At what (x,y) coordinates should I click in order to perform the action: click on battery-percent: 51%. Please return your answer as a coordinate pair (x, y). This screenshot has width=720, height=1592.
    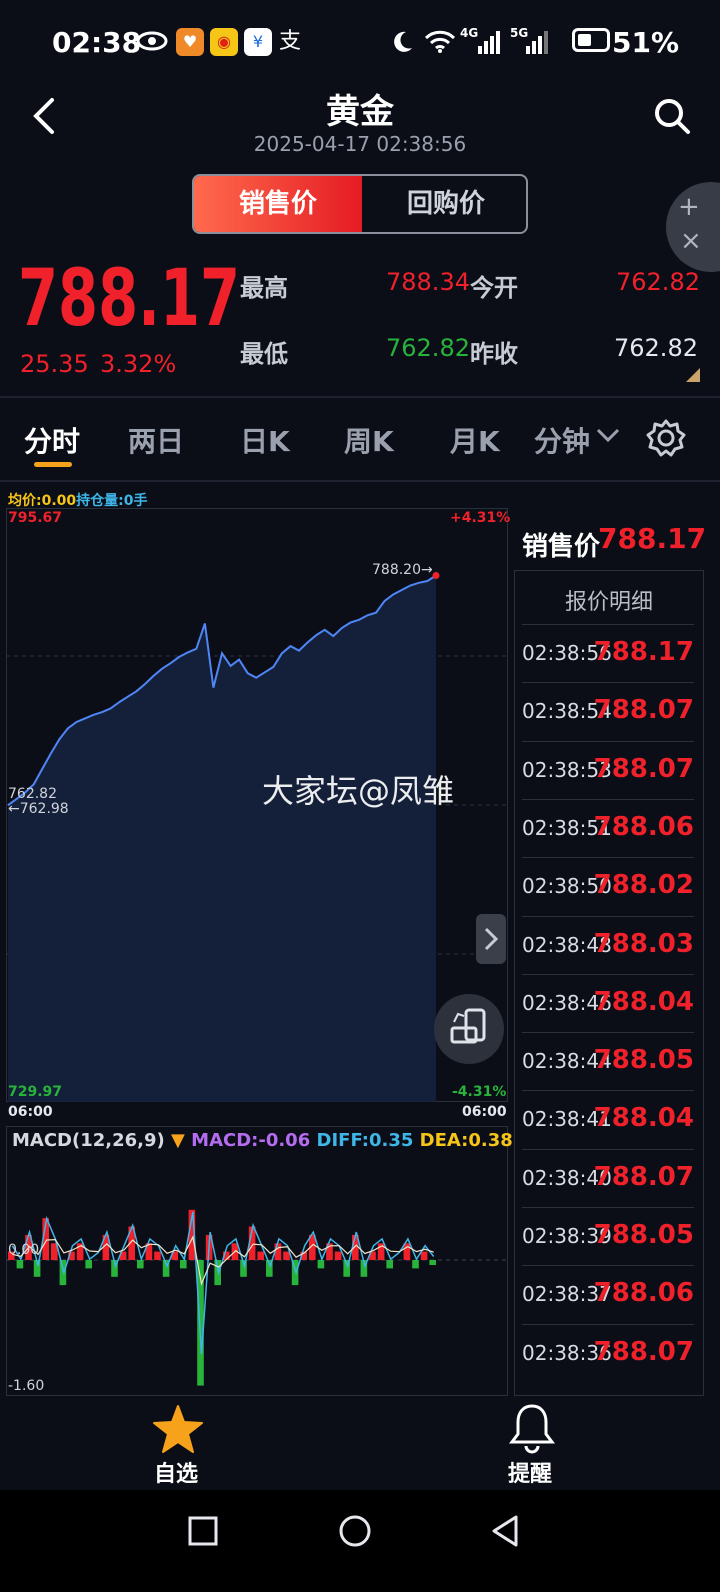
    Looking at the image, I should click on (646, 42).